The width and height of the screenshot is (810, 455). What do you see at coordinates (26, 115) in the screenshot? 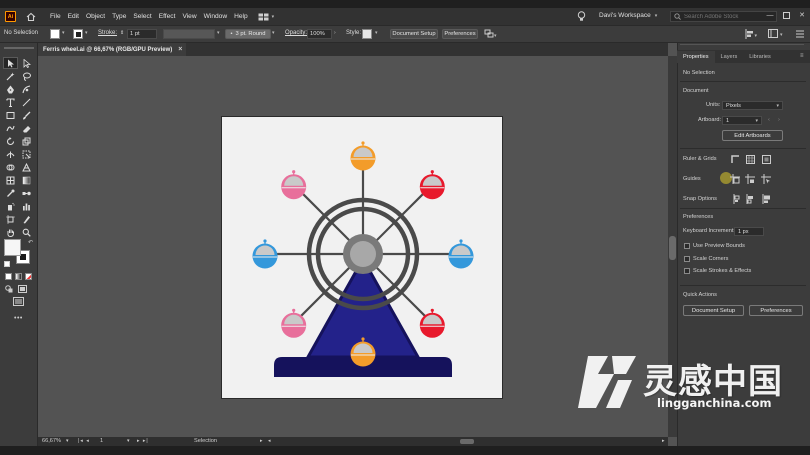
I see `paintbrush-tool-icon` at bounding box center [26, 115].